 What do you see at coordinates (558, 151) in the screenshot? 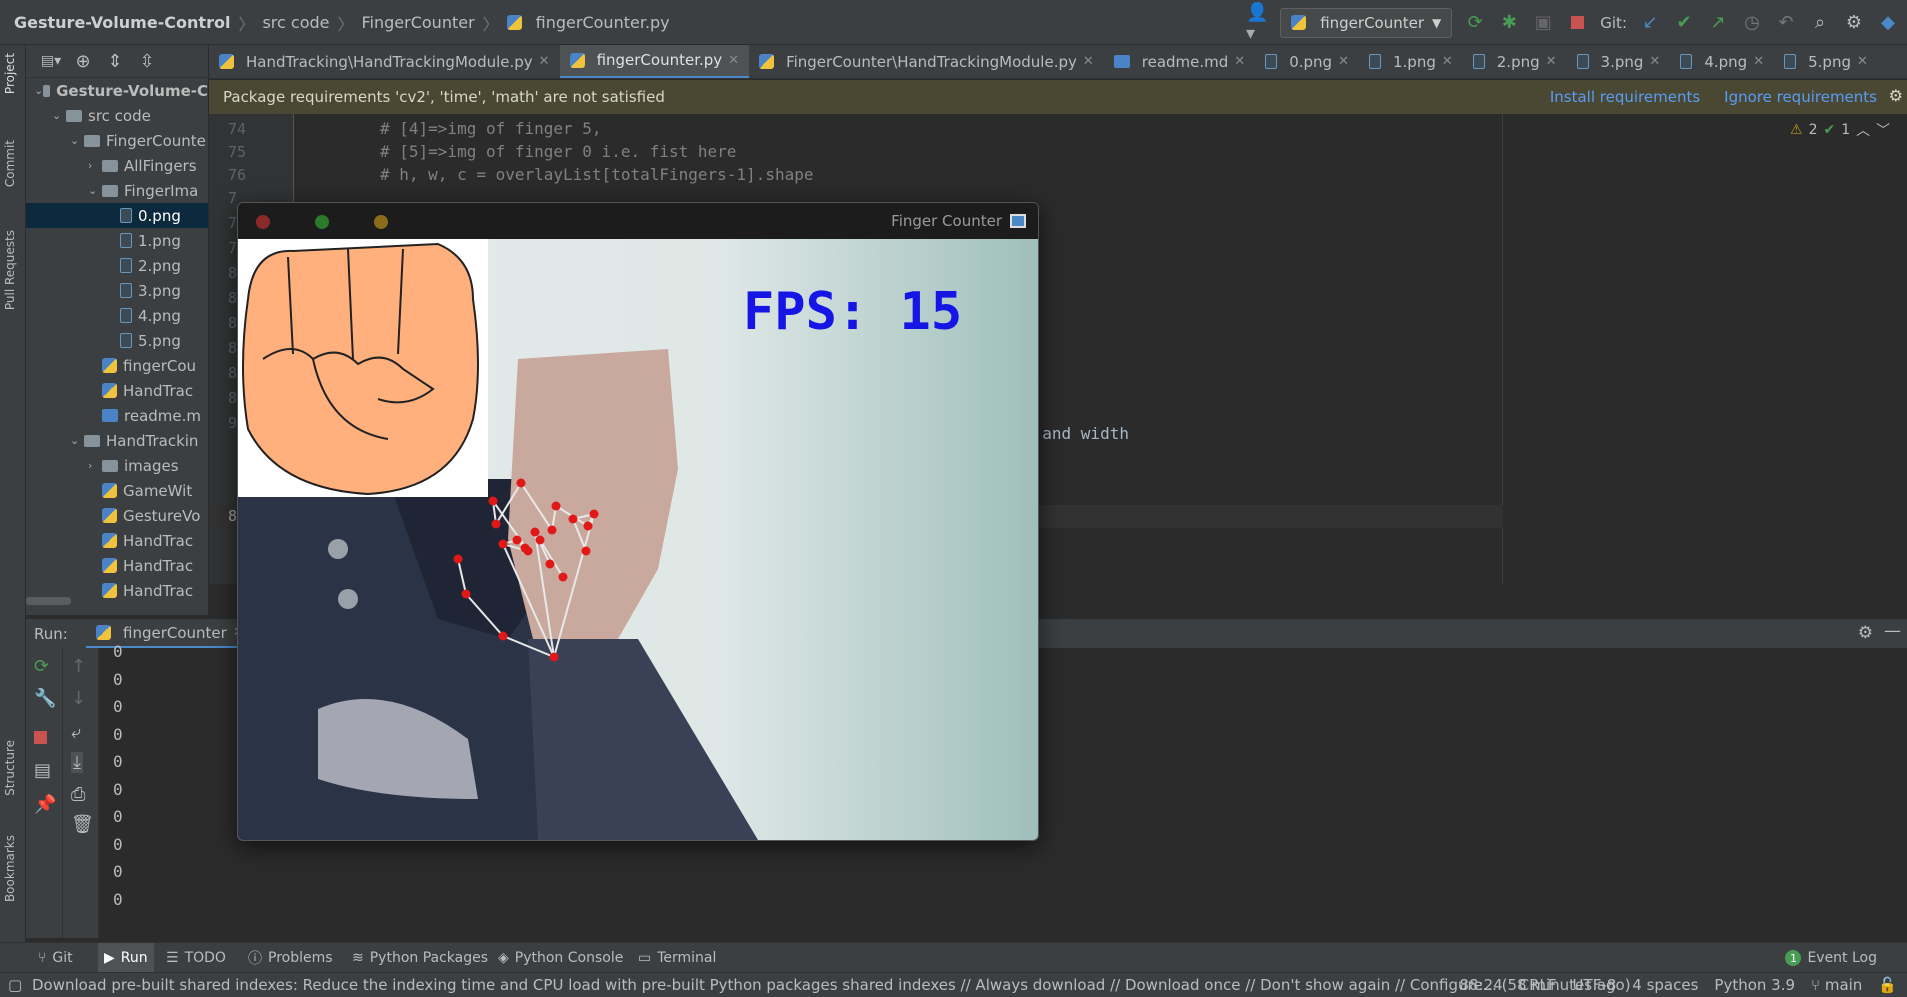
I see `code-line: # [5]=>img of finger 0 i.e. fist here` at bounding box center [558, 151].